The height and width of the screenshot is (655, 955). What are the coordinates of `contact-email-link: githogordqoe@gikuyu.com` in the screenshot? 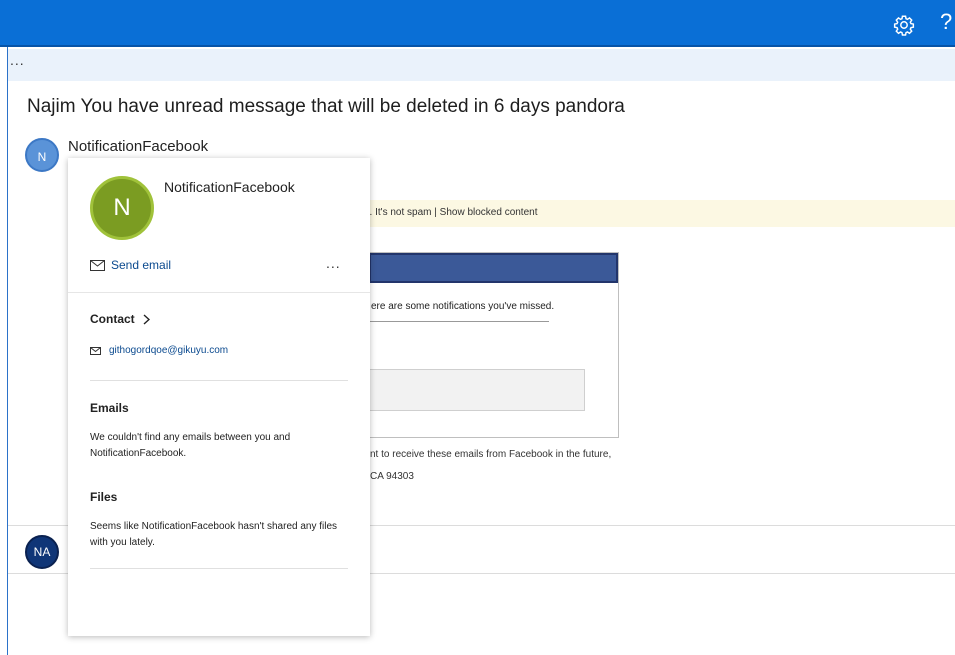 It's located at (159, 350).